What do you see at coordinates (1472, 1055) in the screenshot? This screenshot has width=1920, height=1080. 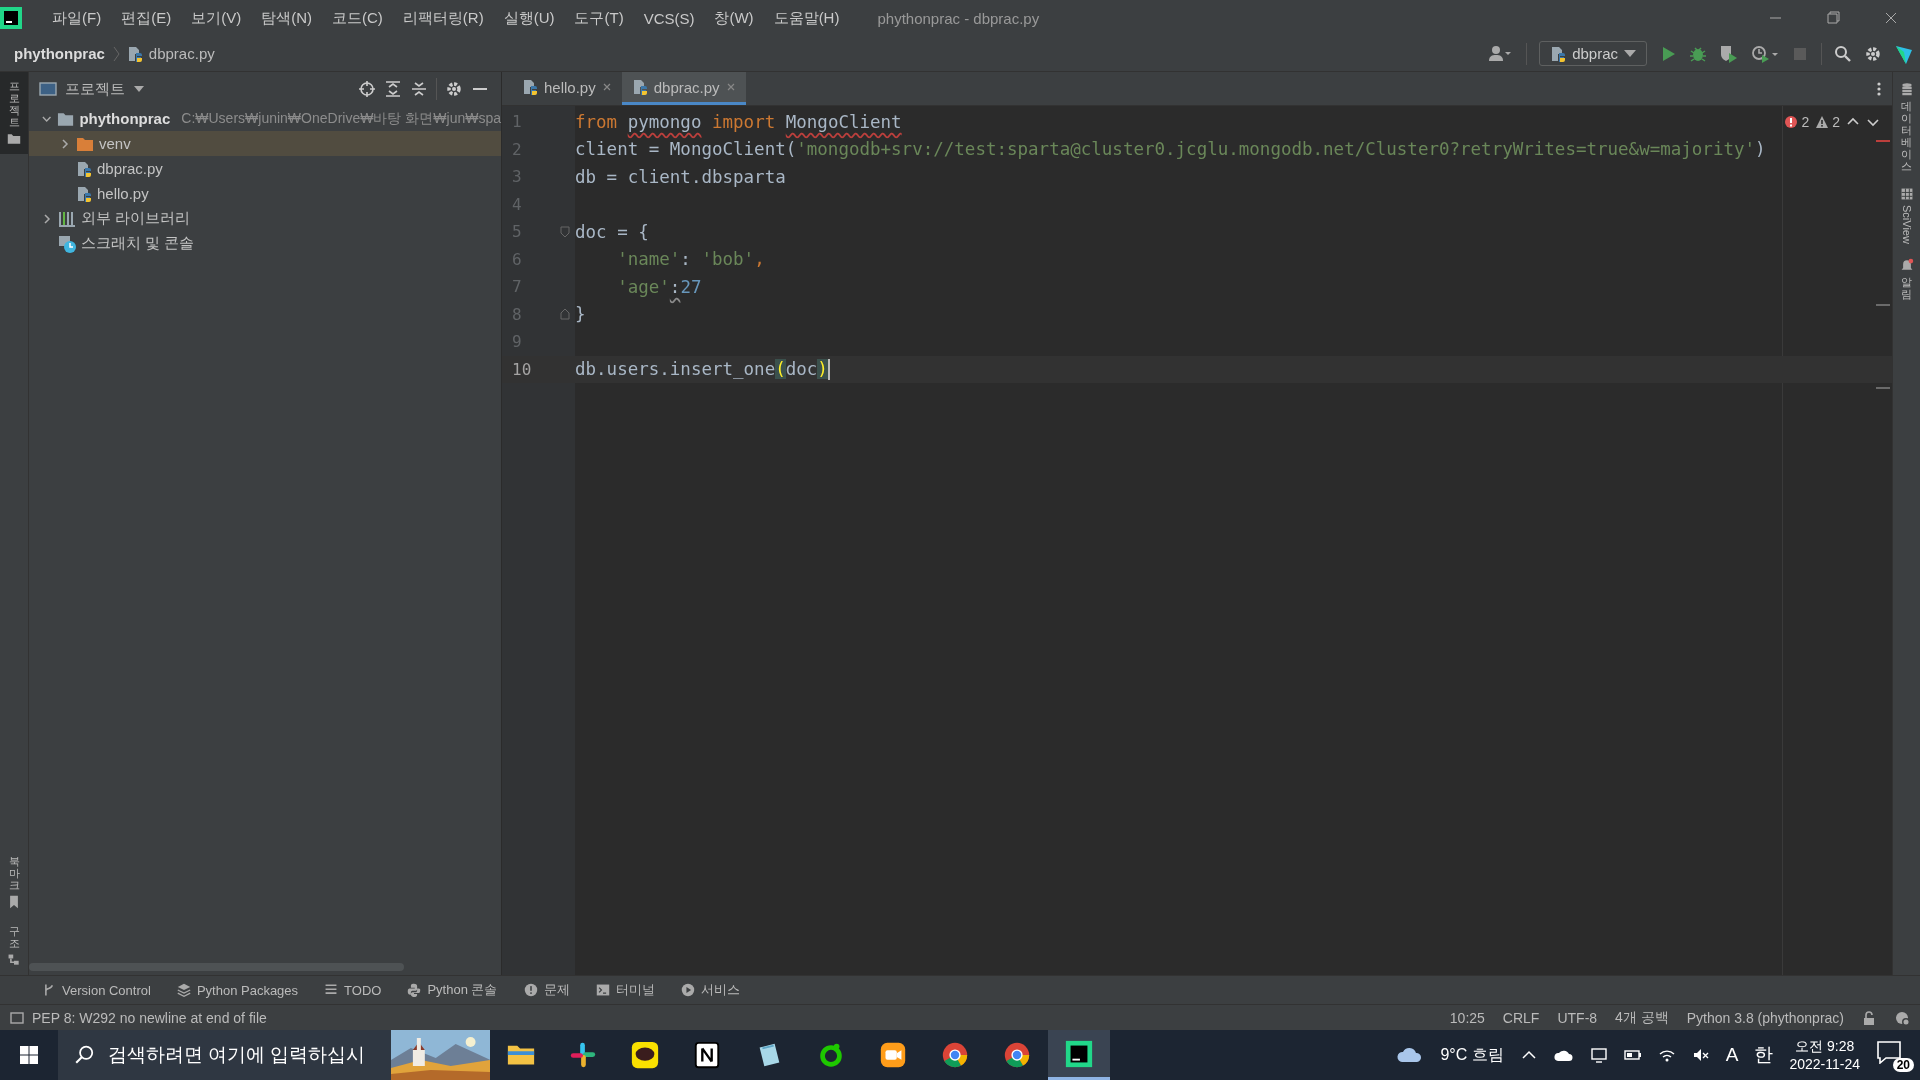 I see `weather-text: 9°C 흐림` at bounding box center [1472, 1055].